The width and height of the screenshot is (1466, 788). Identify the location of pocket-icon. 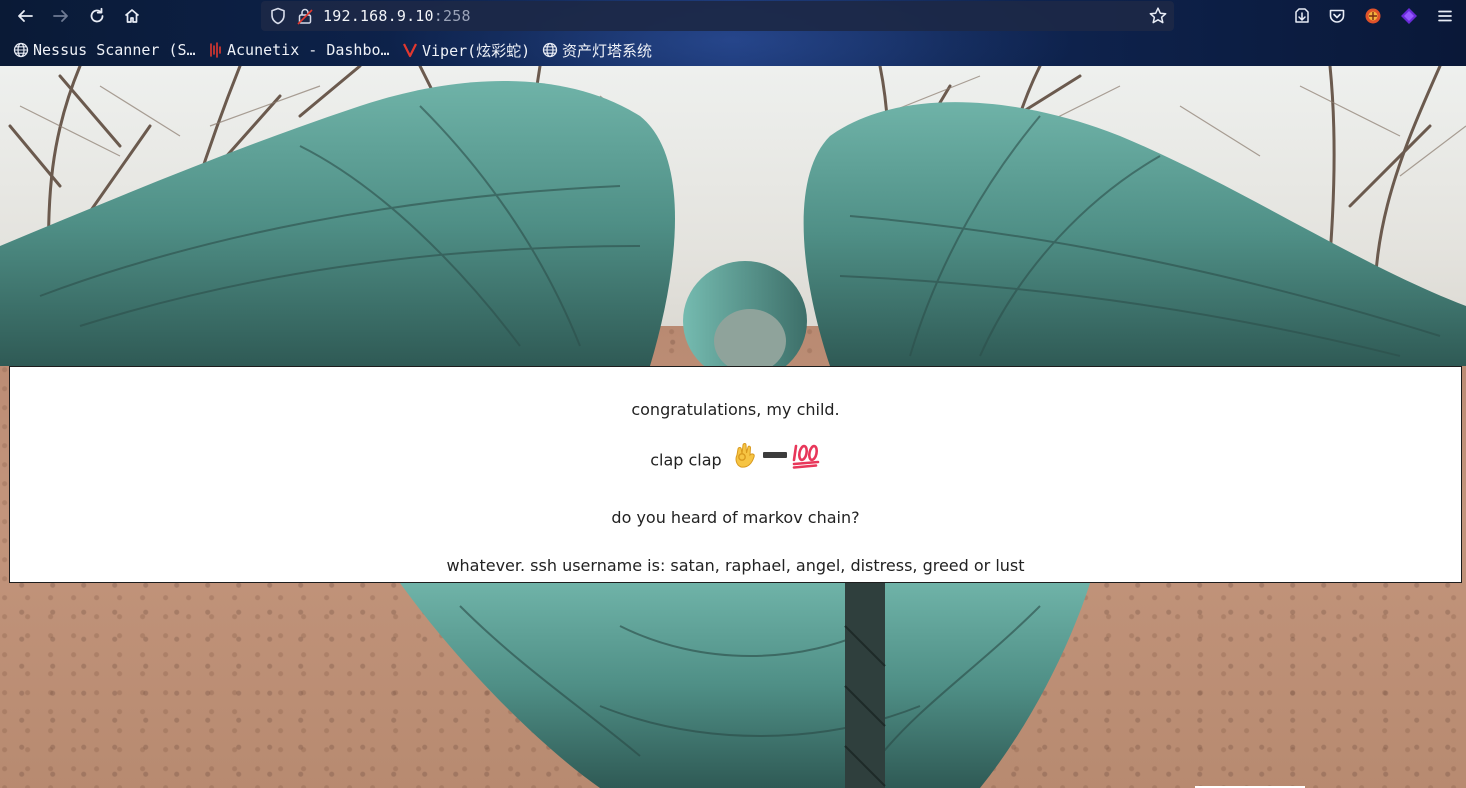
(1337, 16).